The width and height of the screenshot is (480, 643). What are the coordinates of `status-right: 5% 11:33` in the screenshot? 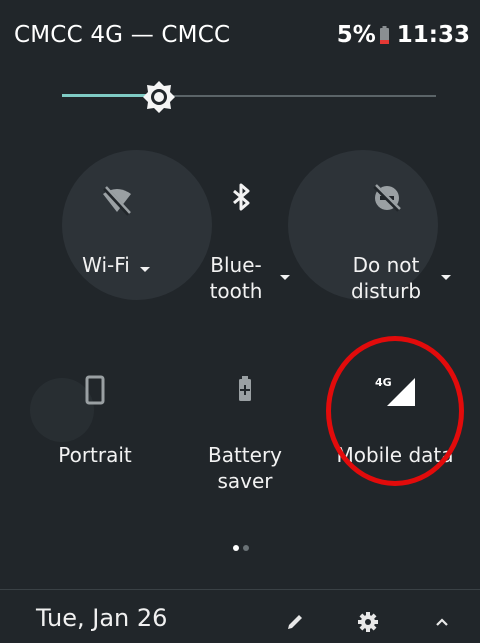 It's located at (403, 35).